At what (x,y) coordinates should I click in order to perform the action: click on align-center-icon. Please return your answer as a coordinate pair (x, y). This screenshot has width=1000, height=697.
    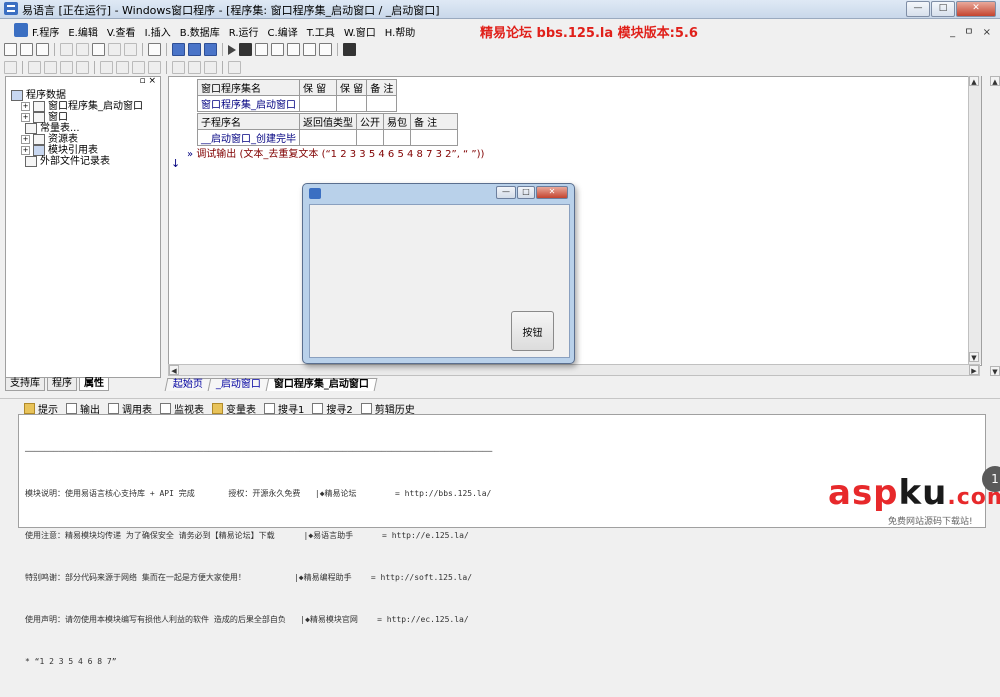
    Looking at the image, I should click on (82, 67).